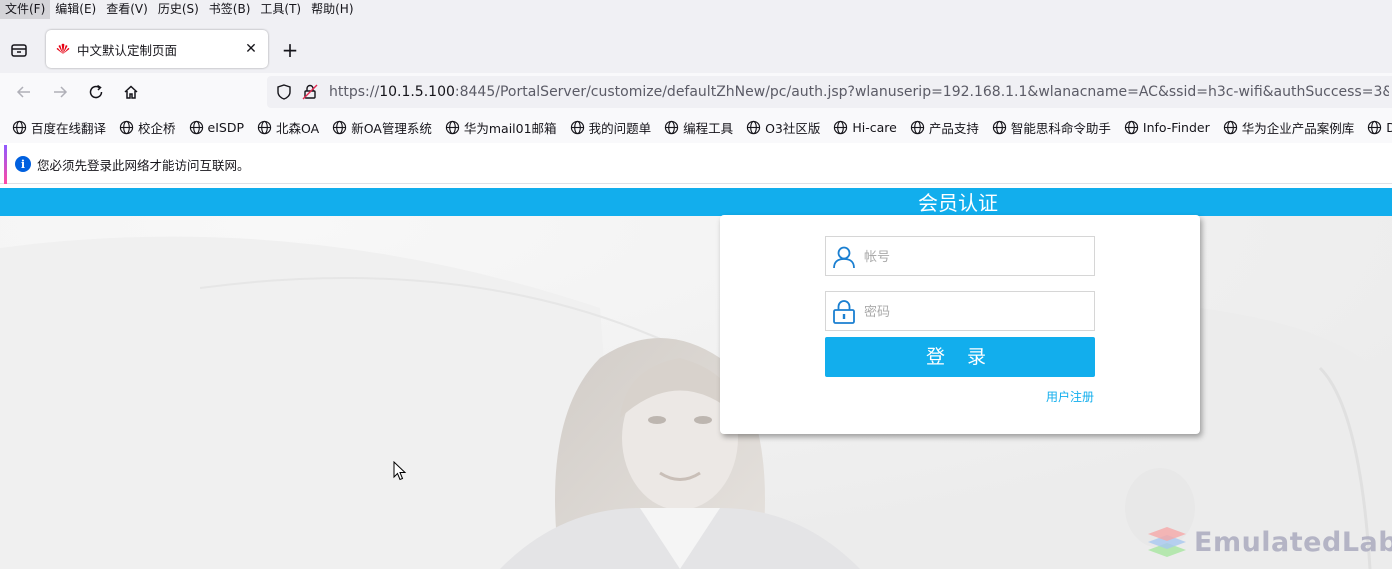  I want to click on bookmark-item: 北森OA, so click(288, 127).